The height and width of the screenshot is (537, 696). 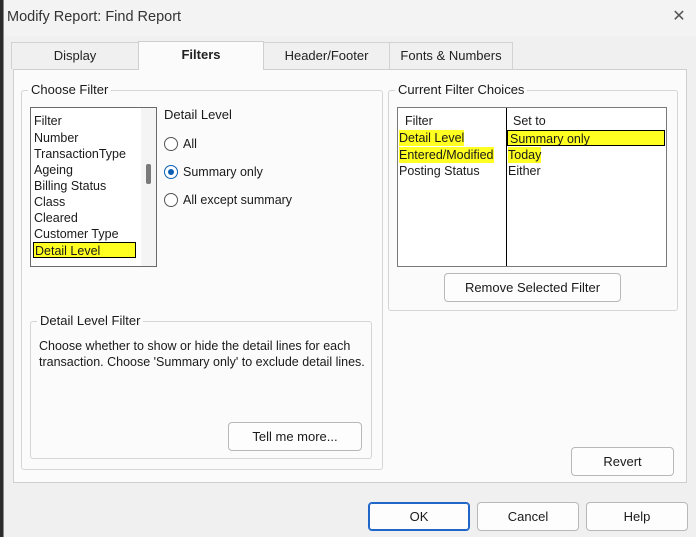 I want to click on radio-all-except-summary: All except summary, so click(x=228, y=200).